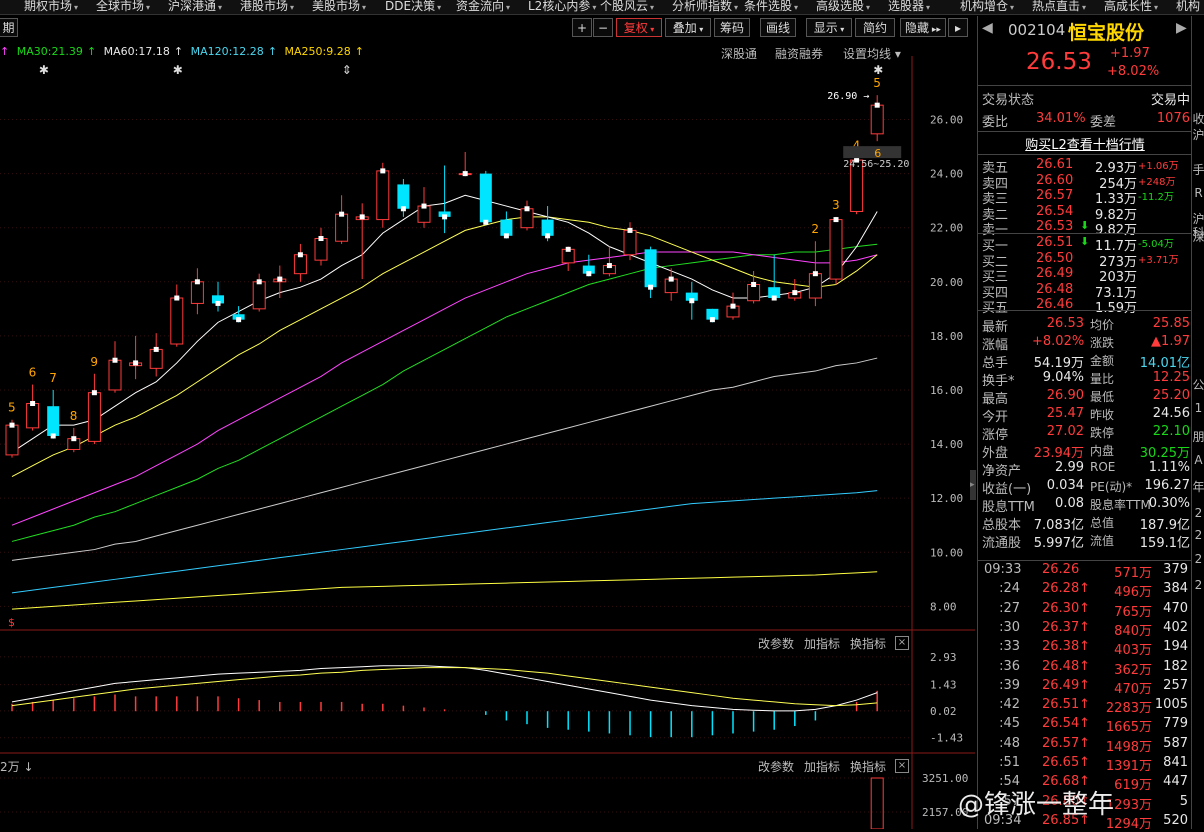  What do you see at coordinates (1102, 433) in the screenshot?
I see `stat-label: 跌停` at bounding box center [1102, 433].